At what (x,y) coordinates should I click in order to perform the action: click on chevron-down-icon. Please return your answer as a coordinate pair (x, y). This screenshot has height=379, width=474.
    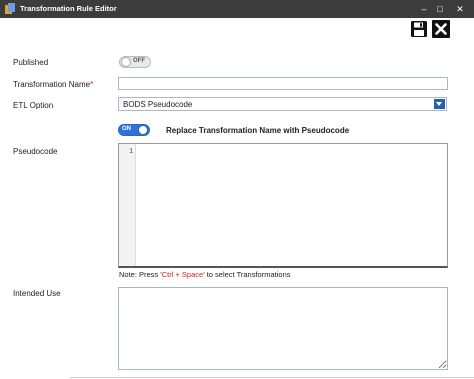
    Looking at the image, I should click on (439, 104).